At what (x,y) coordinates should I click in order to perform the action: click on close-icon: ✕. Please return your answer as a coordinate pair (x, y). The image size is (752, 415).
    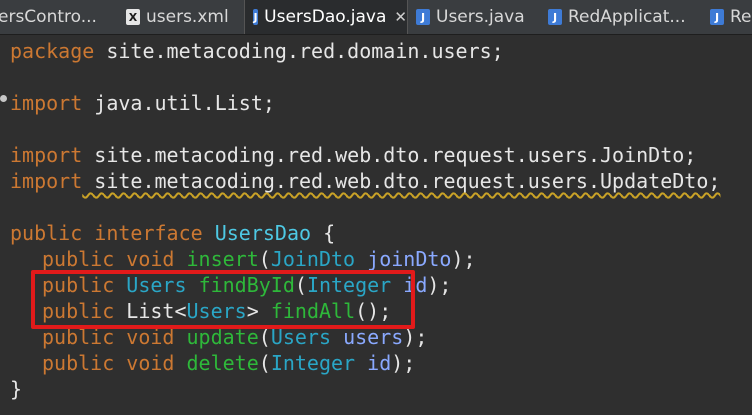
    Looking at the image, I should click on (400, 17).